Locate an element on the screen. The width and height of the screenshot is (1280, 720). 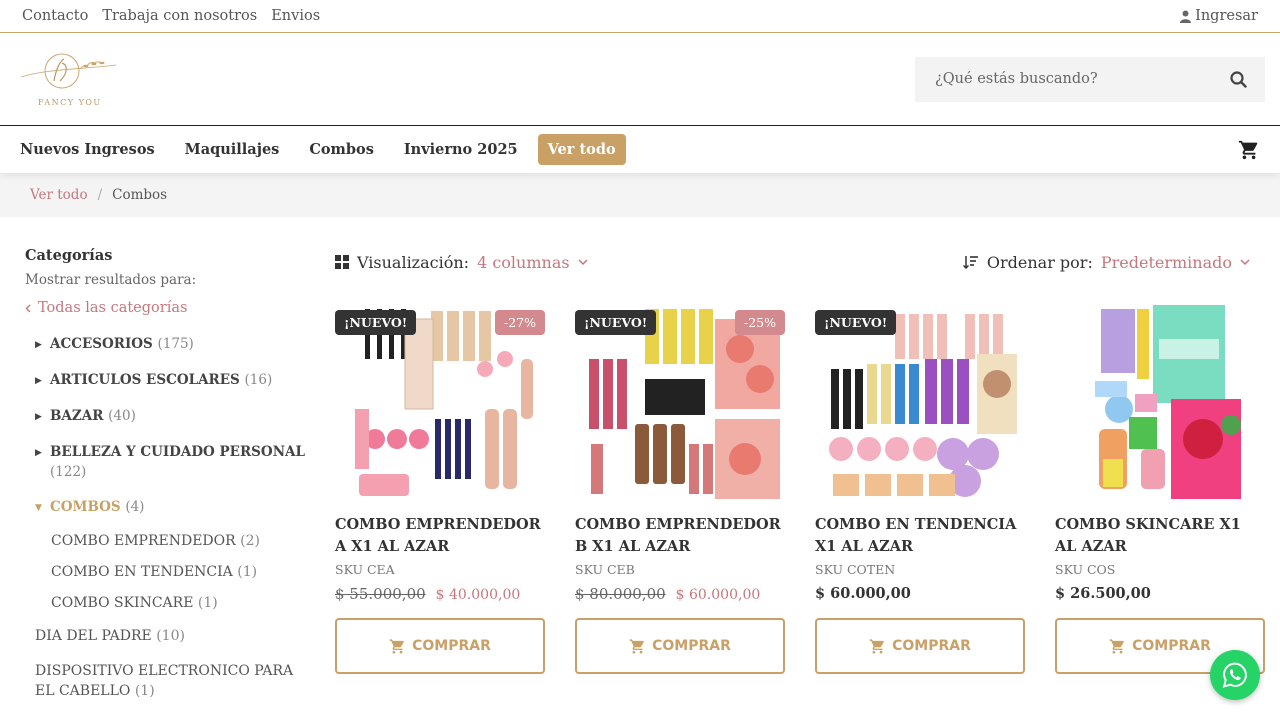
product-sku: SKU CEA is located at coordinates (365, 569).